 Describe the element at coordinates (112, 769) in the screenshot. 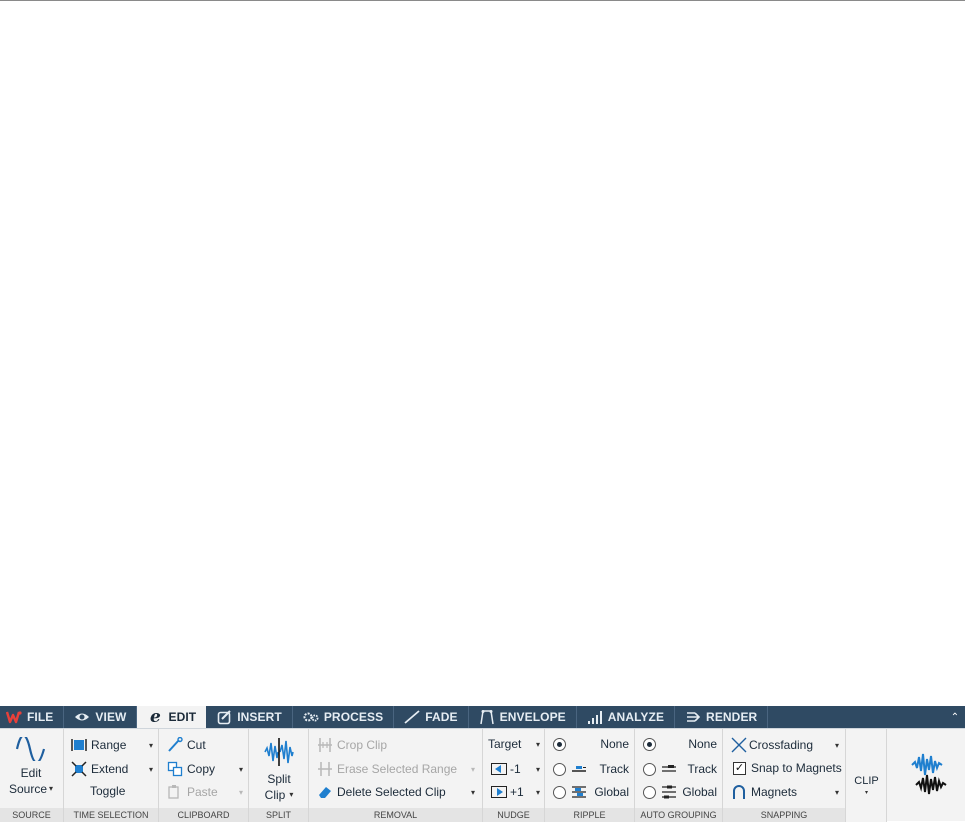

I see `extend-button: Extend ▾` at that location.